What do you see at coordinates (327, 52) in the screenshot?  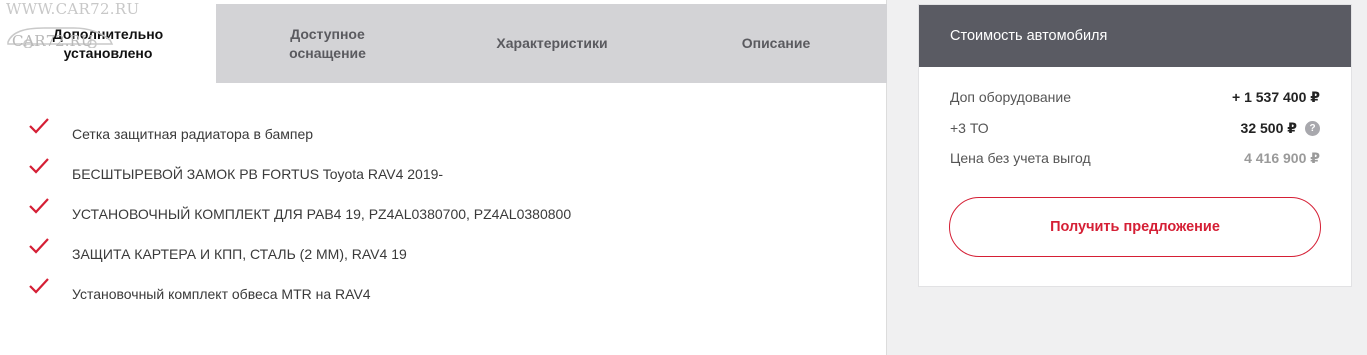 I see `tab-label-line2: оснащение` at bounding box center [327, 52].